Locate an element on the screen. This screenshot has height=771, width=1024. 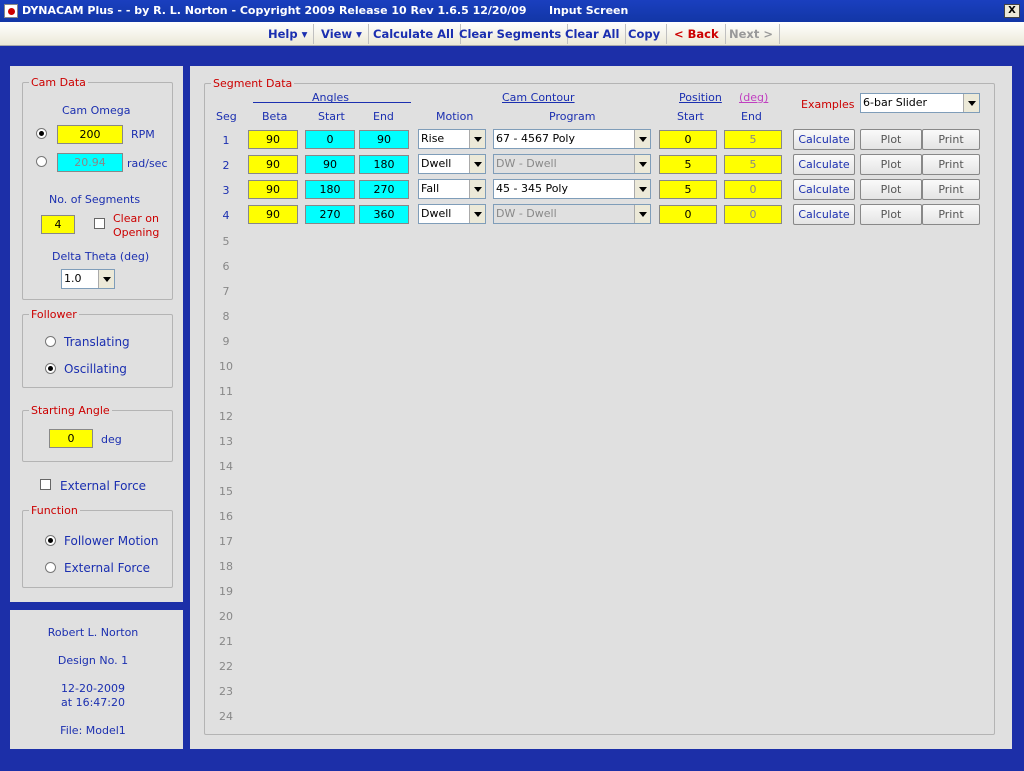
radsec-input: 20.94 is located at coordinates (90, 162).